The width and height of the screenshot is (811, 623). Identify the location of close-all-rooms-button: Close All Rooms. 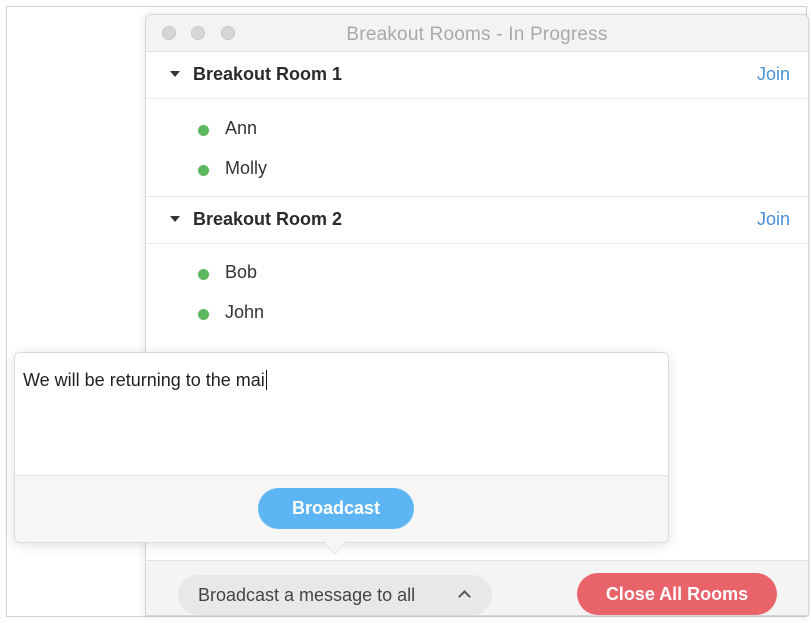
(677, 594).